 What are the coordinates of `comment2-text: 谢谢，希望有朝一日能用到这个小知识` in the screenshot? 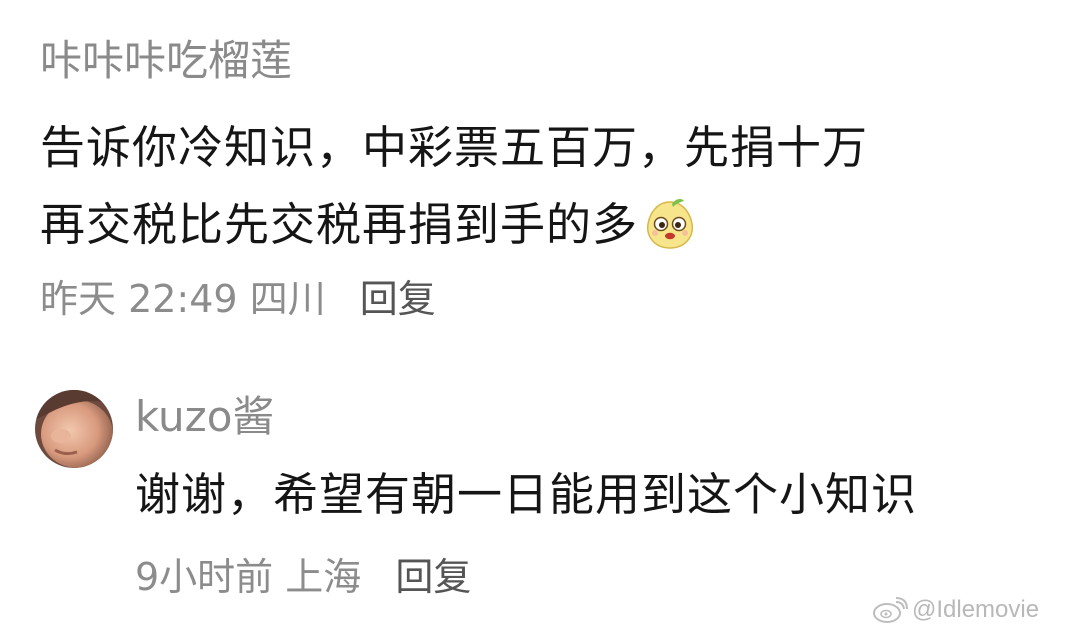 It's located at (526, 494).